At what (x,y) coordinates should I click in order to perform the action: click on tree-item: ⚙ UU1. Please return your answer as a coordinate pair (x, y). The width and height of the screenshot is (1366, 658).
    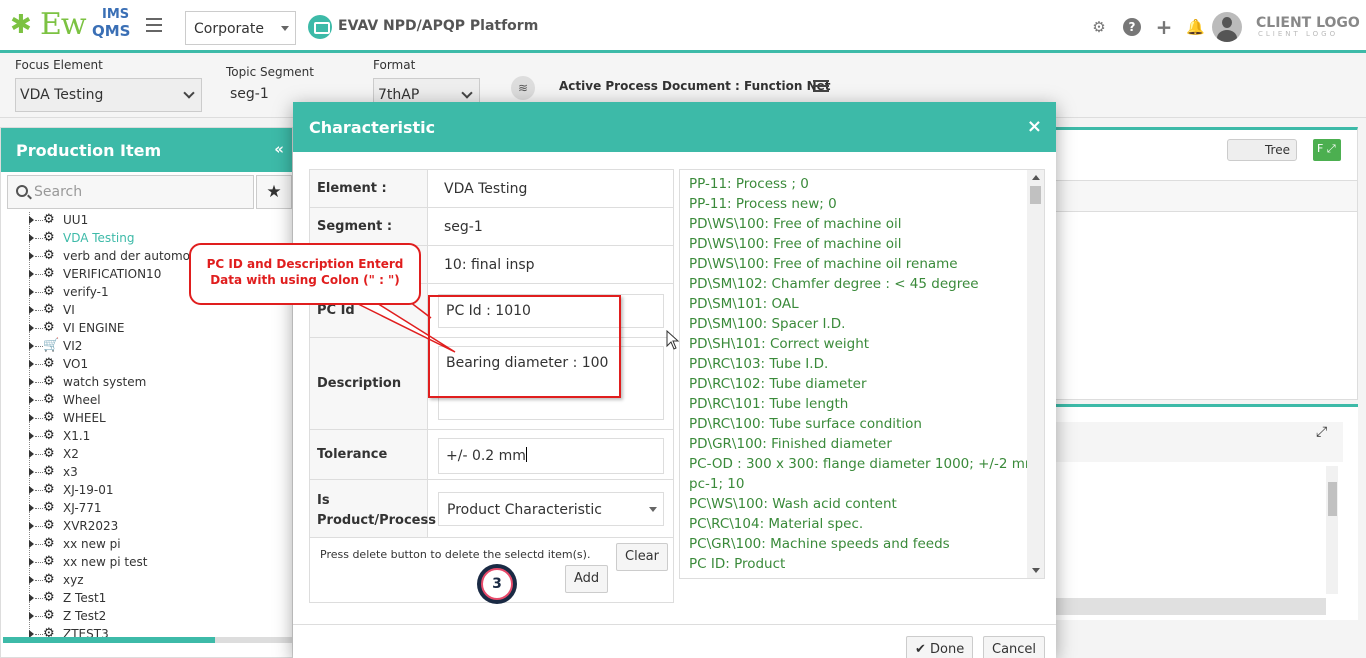
    Looking at the image, I should click on (157, 220).